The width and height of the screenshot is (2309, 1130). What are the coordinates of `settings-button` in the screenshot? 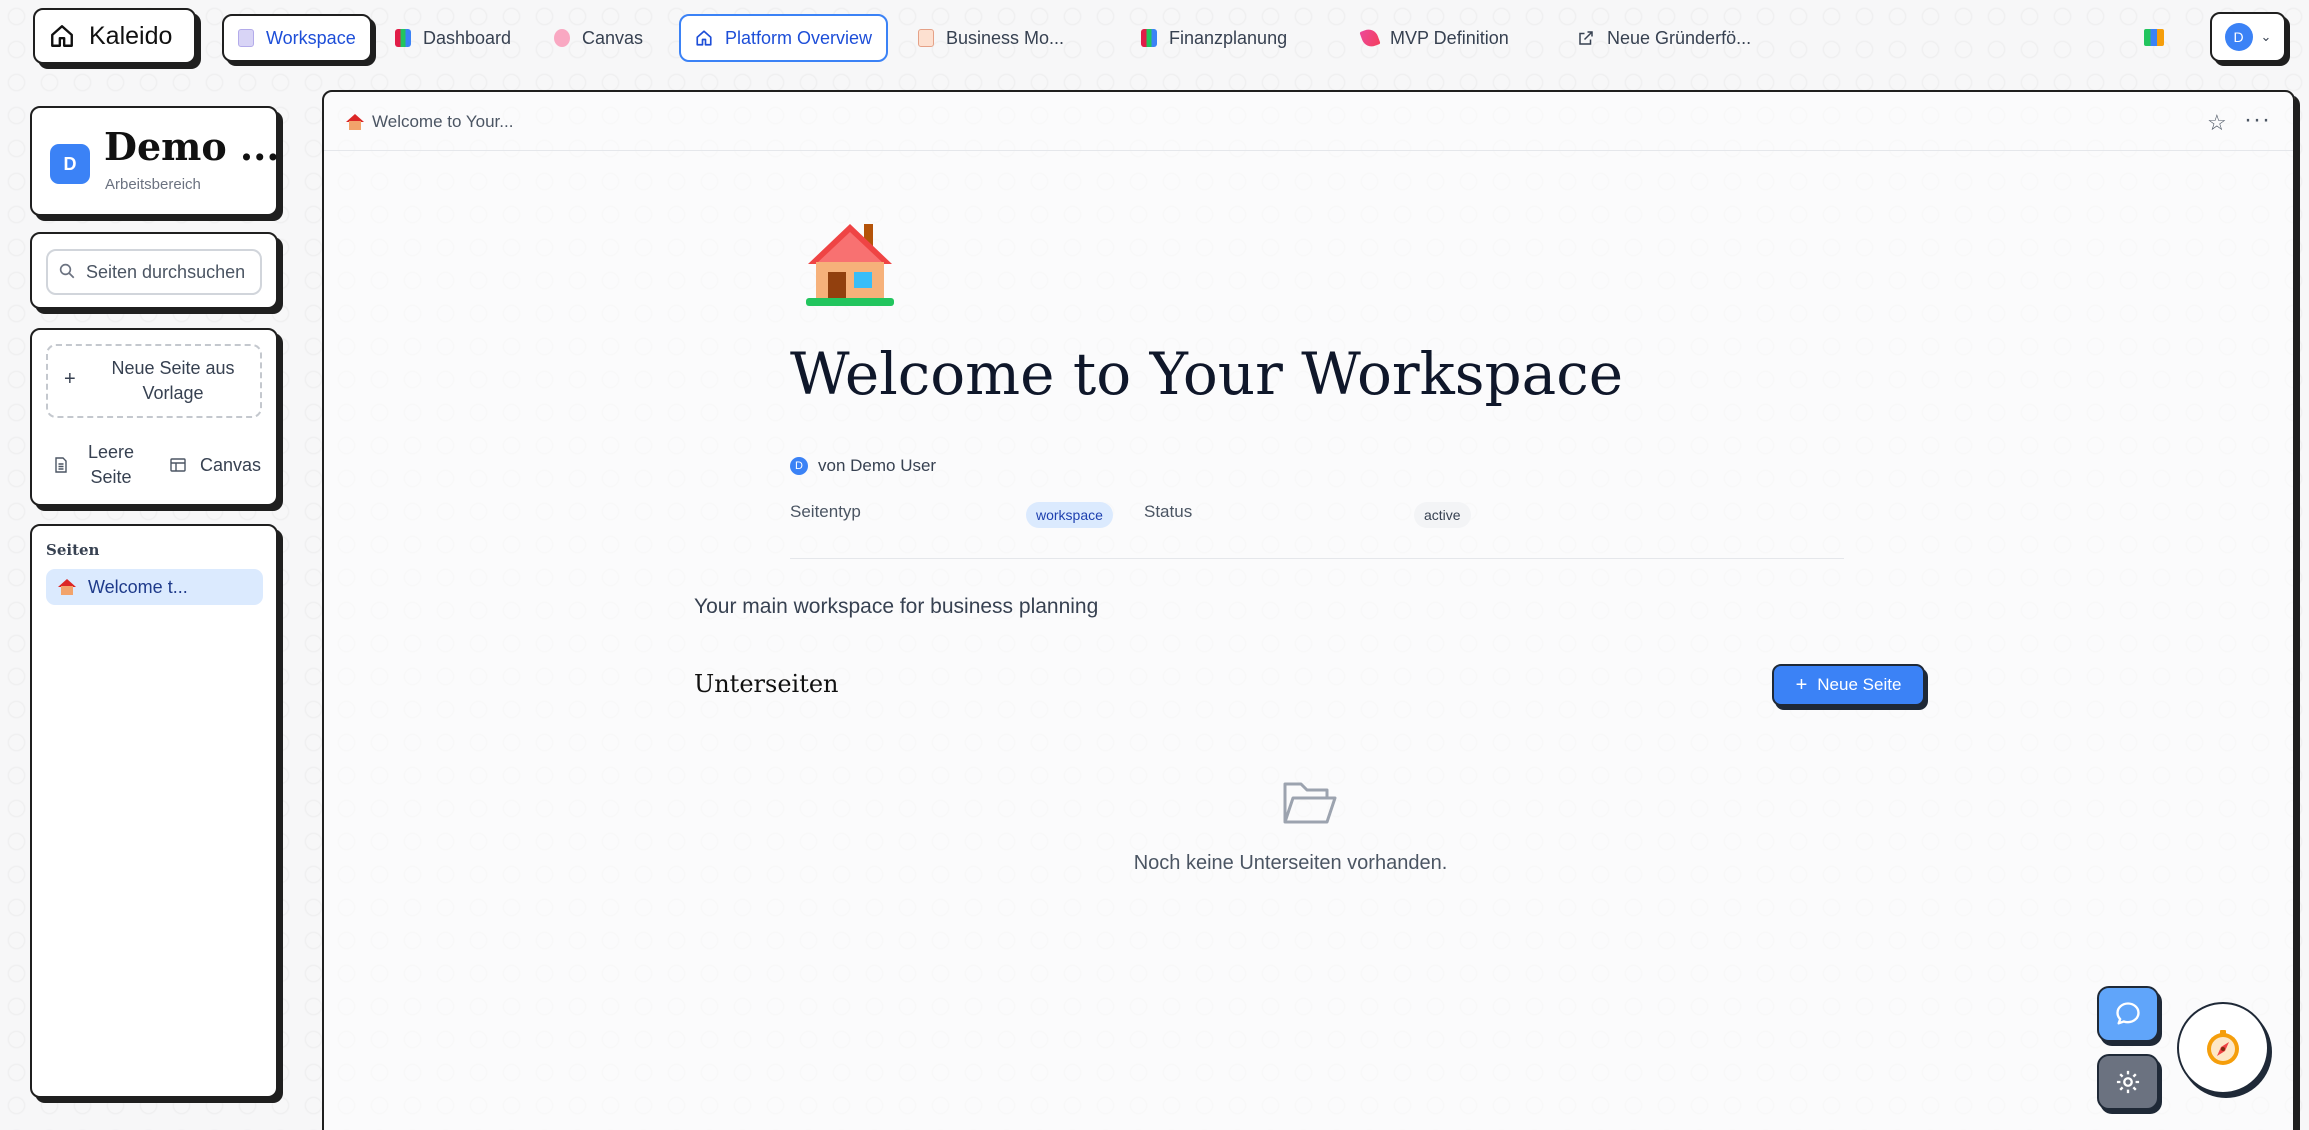 It's located at (2128, 1082).